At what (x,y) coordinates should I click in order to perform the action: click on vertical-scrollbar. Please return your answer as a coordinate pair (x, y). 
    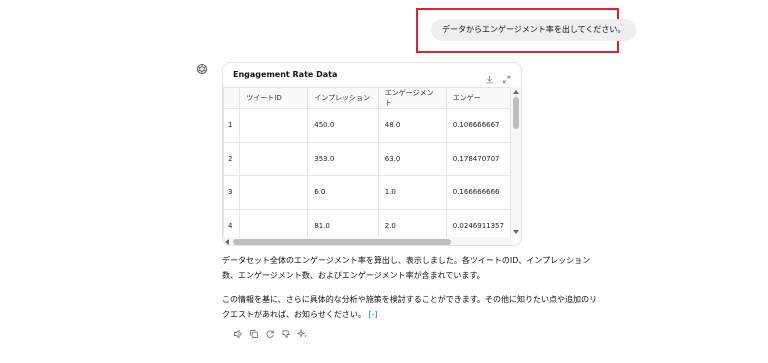
    Looking at the image, I should click on (516, 162).